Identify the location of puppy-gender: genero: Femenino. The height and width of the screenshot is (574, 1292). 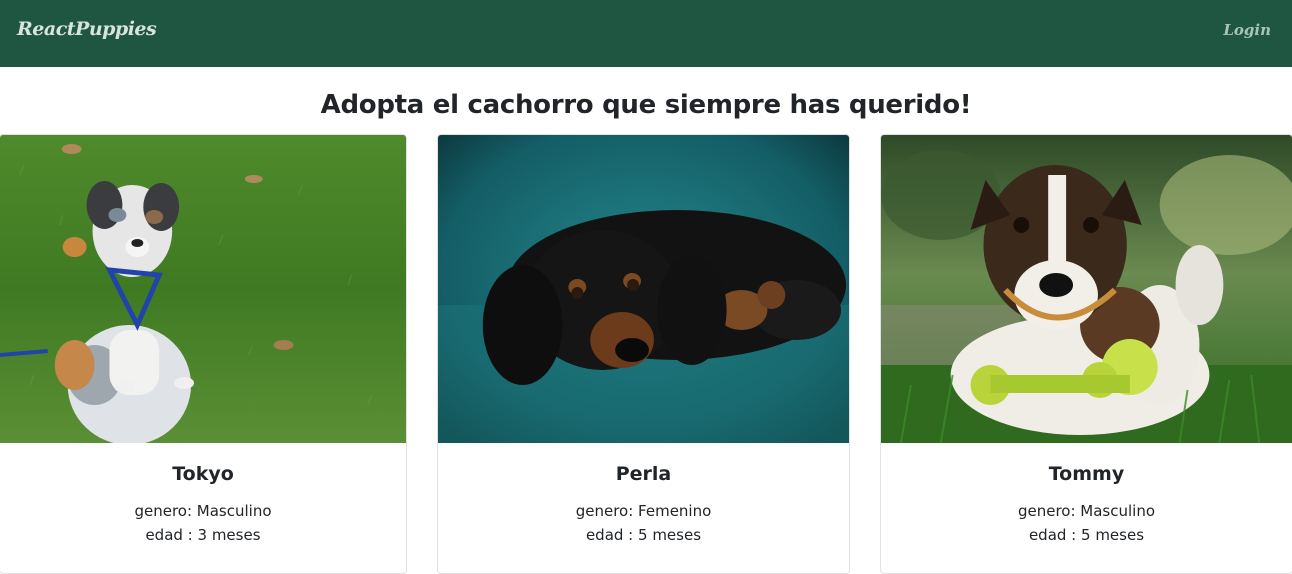
(643, 511).